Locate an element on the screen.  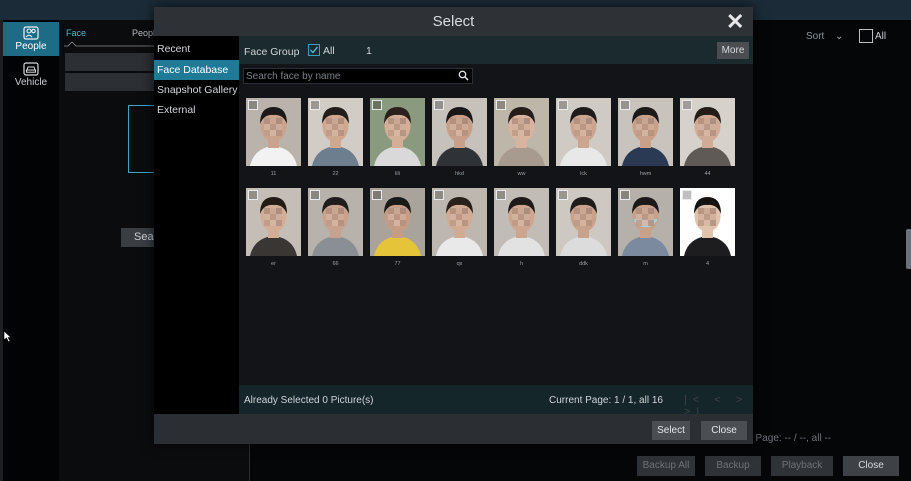
nav-item-vehicle-label: Vehicle is located at coordinates (31, 82).